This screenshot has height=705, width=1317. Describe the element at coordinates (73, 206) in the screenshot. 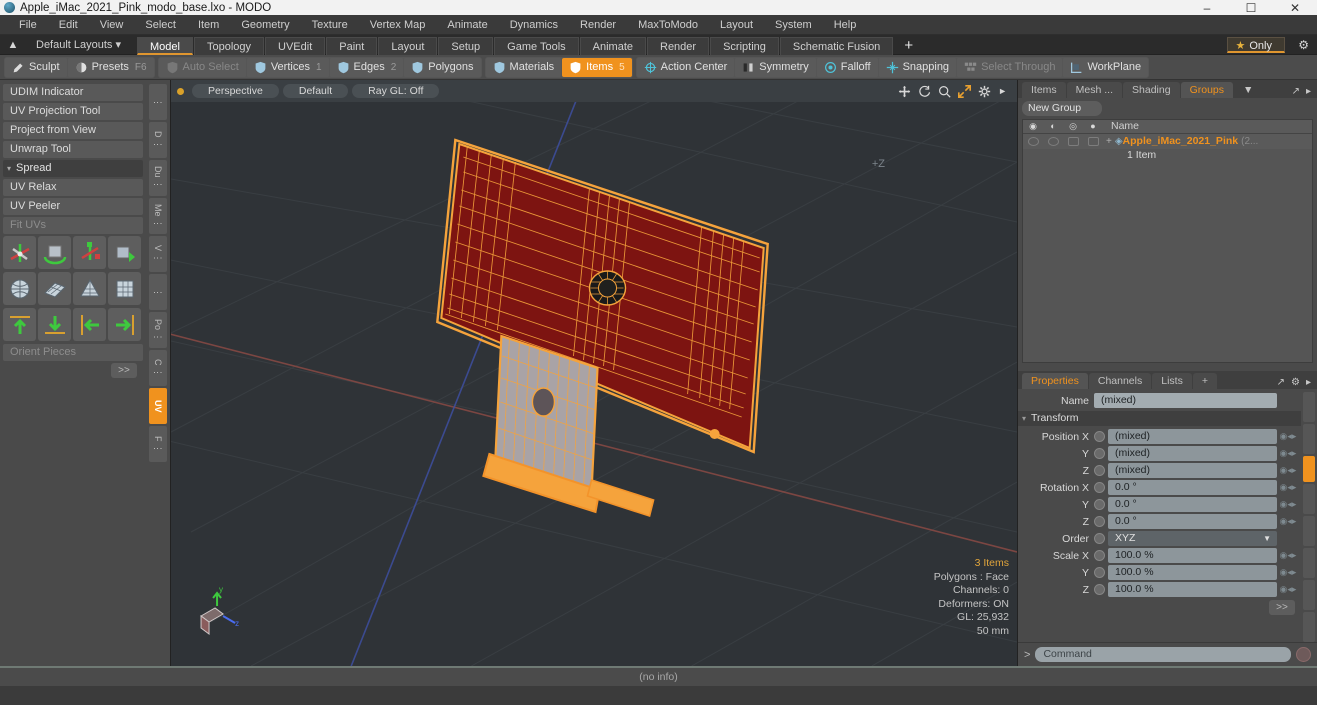

I see `uv-tool-uv-peeler: UV Peeler` at that location.